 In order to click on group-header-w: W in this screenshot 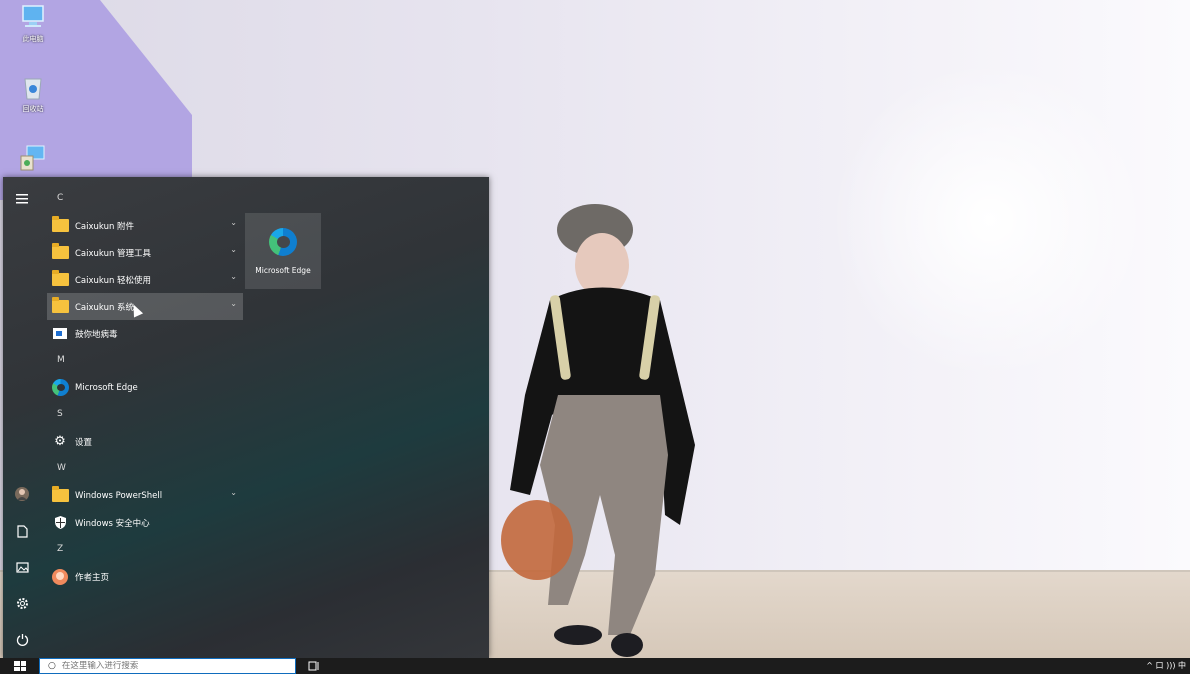, I will do `click(145, 468)`.